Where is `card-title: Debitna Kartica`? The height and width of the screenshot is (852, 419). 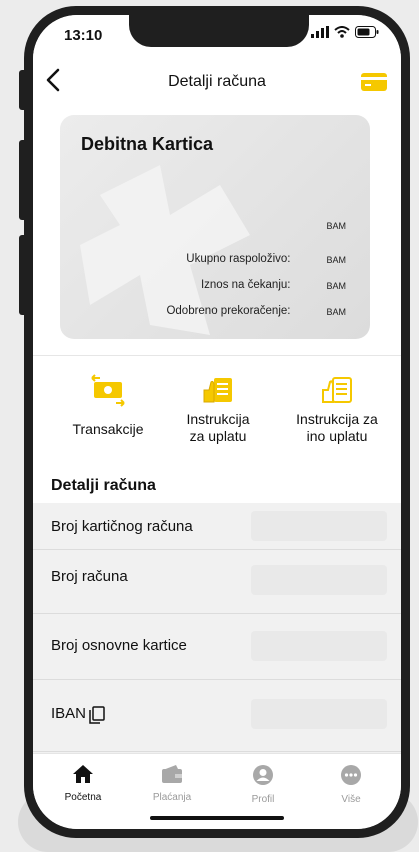 card-title: Debitna Kartica is located at coordinates (147, 144).